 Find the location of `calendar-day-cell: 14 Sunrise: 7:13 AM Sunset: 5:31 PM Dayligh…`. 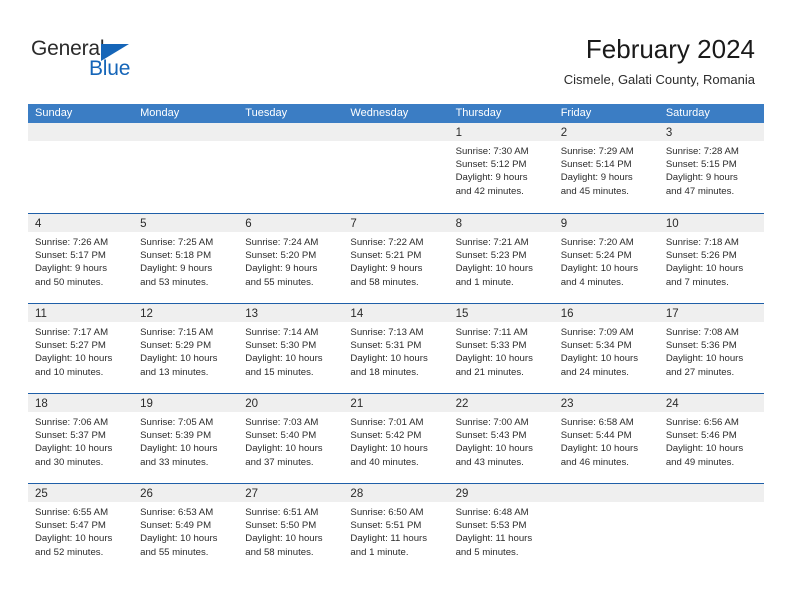

calendar-day-cell: 14 Sunrise: 7:13 AM Sunset: 5:31 PM Dayligh… is located at coordinates (396, 348).